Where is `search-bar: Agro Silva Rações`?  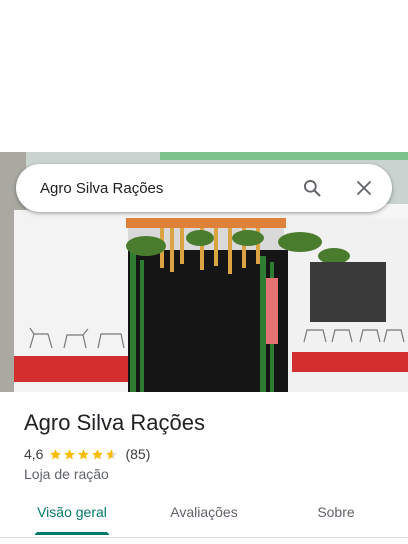
search-bar: Agro Silva Rações is located at coordinates (204, 188).